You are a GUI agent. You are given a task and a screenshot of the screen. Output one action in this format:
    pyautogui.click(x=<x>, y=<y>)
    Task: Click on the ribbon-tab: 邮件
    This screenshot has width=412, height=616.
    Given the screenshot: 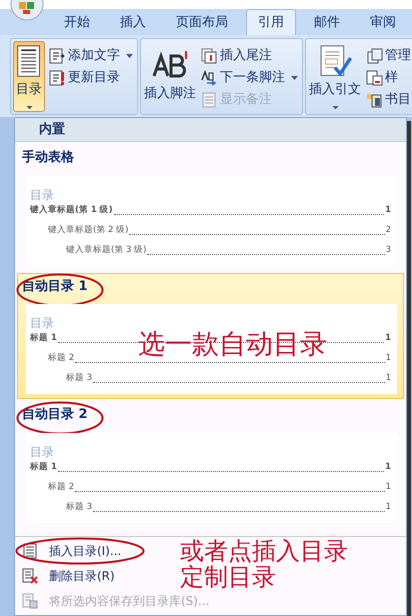 What is the action you would take?
    pyautogui.click(x=327, y=22)
    